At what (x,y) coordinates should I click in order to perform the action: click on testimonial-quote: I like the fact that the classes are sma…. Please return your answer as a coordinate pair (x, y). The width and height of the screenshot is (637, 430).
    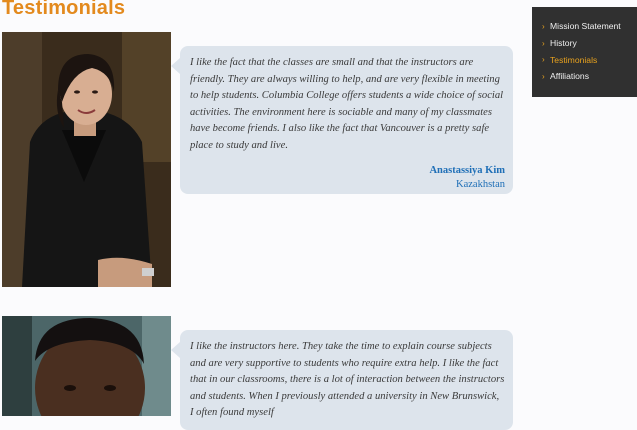
    Looking at the image, I should click on (347, 104).